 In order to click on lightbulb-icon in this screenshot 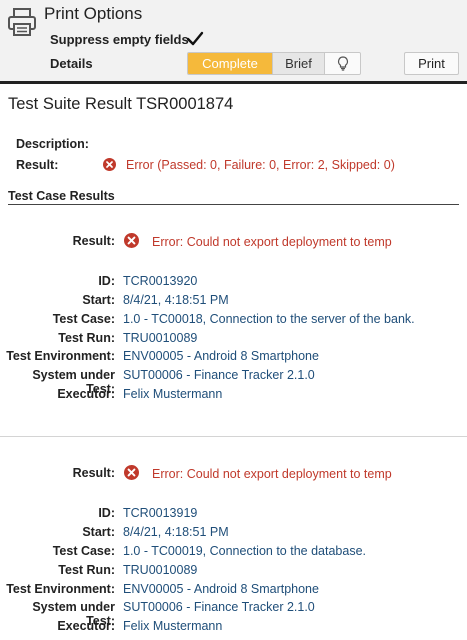, I will do `click(342, 63)`.